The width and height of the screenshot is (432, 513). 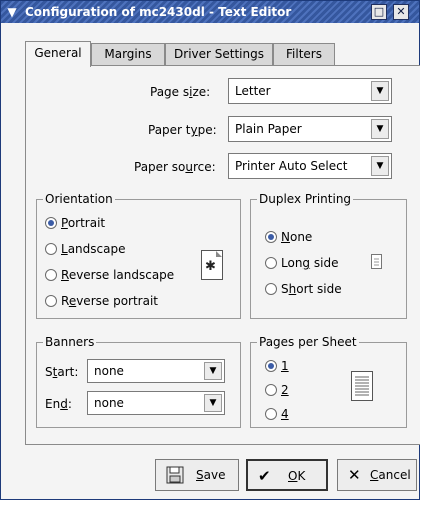 I want to click on single-page-icon, so click(x=376, y=261).